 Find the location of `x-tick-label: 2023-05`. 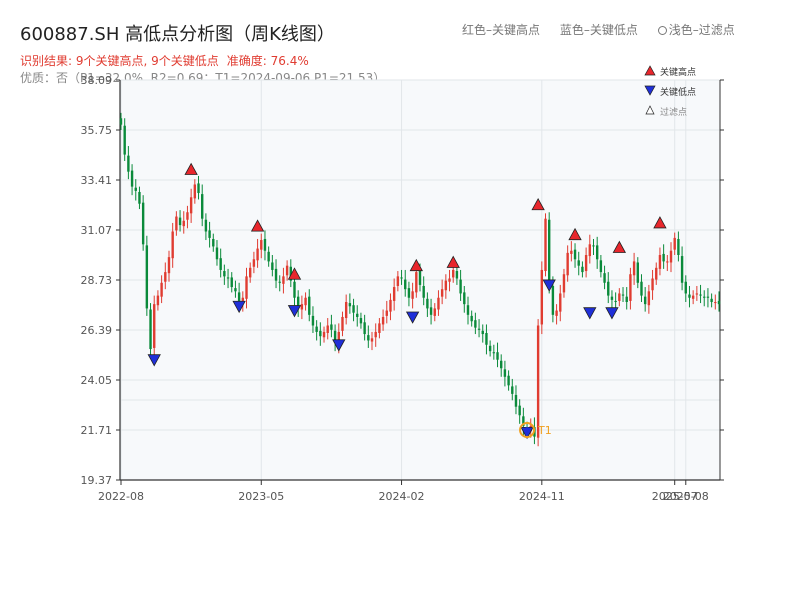

x-tick-label: 2023-05 is located at coordinates (261, 496).